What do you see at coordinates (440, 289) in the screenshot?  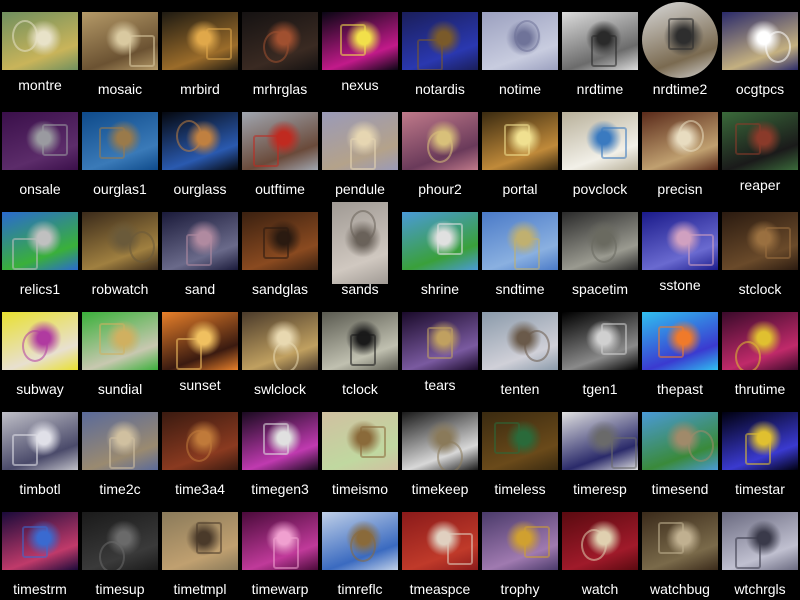 I see `thumbnail-label: shrine` at bounding box center [440, 289].